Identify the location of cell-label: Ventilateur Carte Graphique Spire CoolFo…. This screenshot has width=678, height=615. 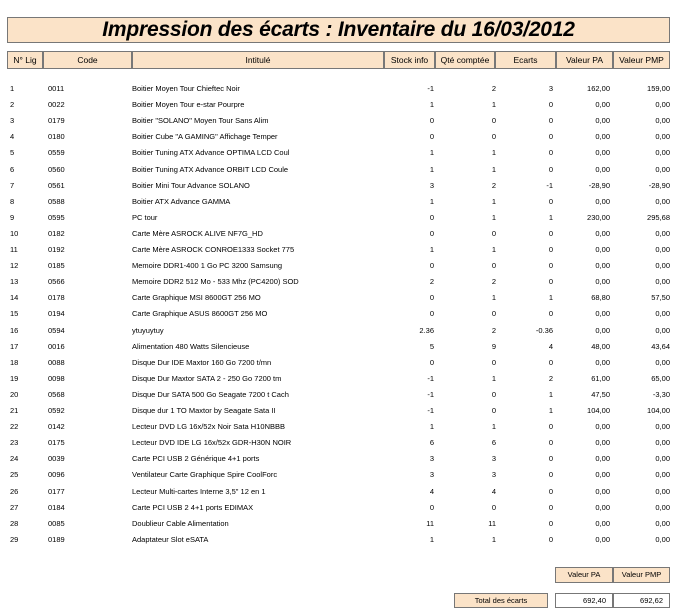
(205, 475).